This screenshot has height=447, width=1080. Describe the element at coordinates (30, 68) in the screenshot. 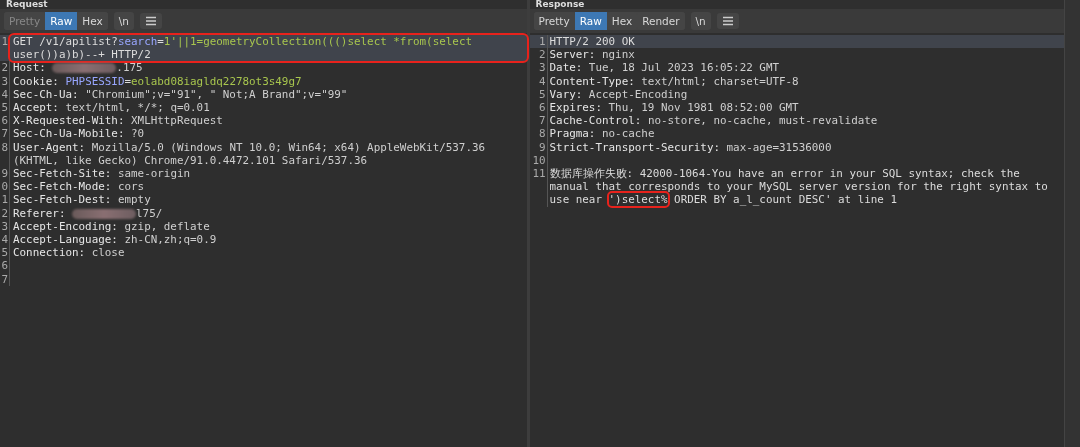

I see `header-name: Host:` at that location.